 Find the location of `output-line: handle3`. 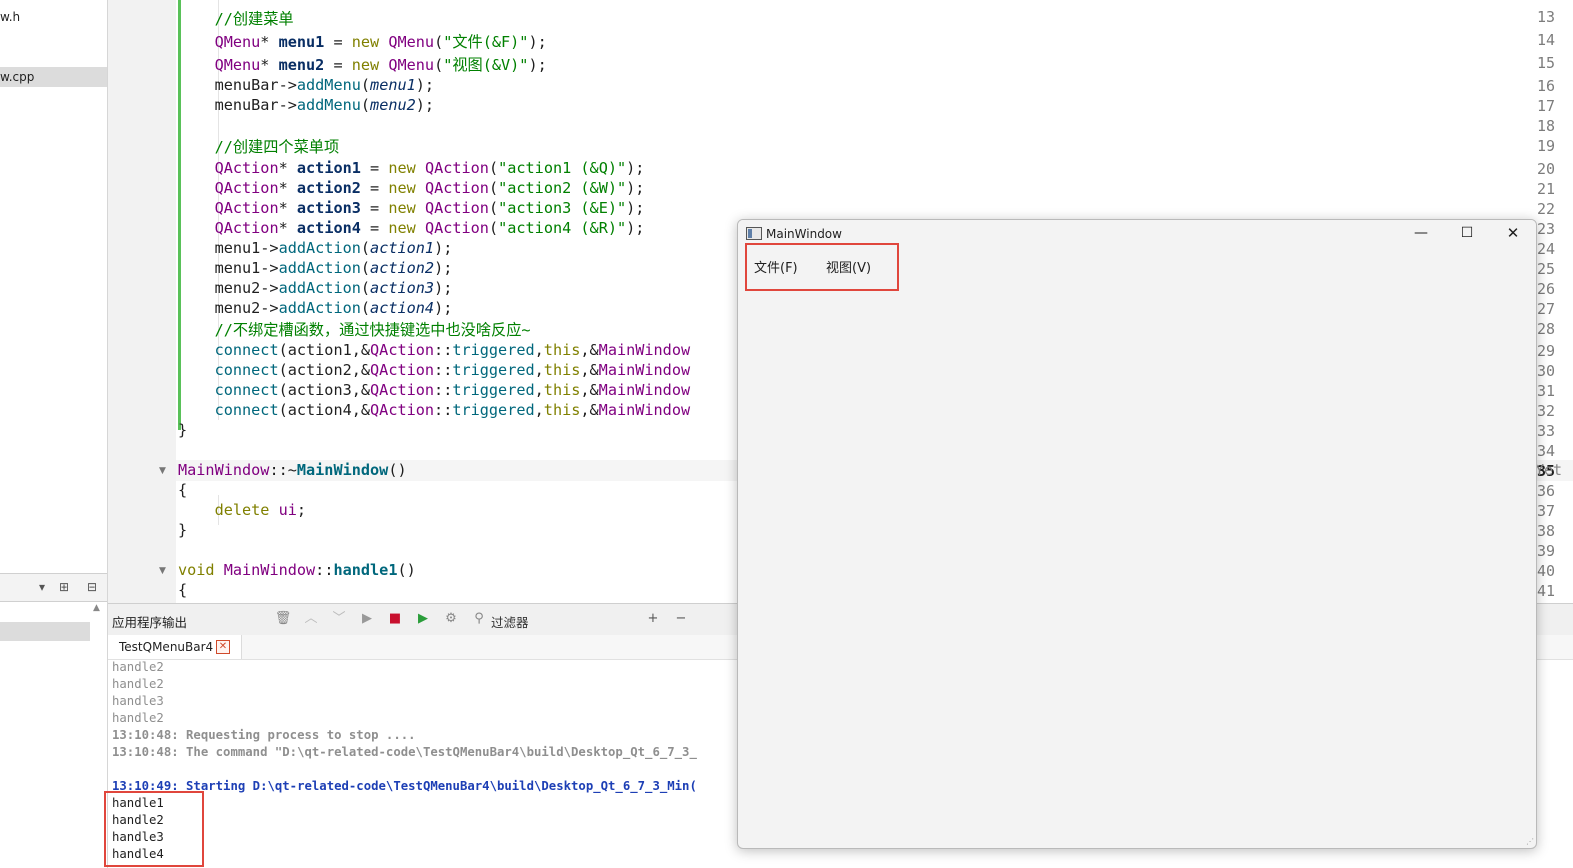

output-line: handle3 is located at coordinates (138, 701).